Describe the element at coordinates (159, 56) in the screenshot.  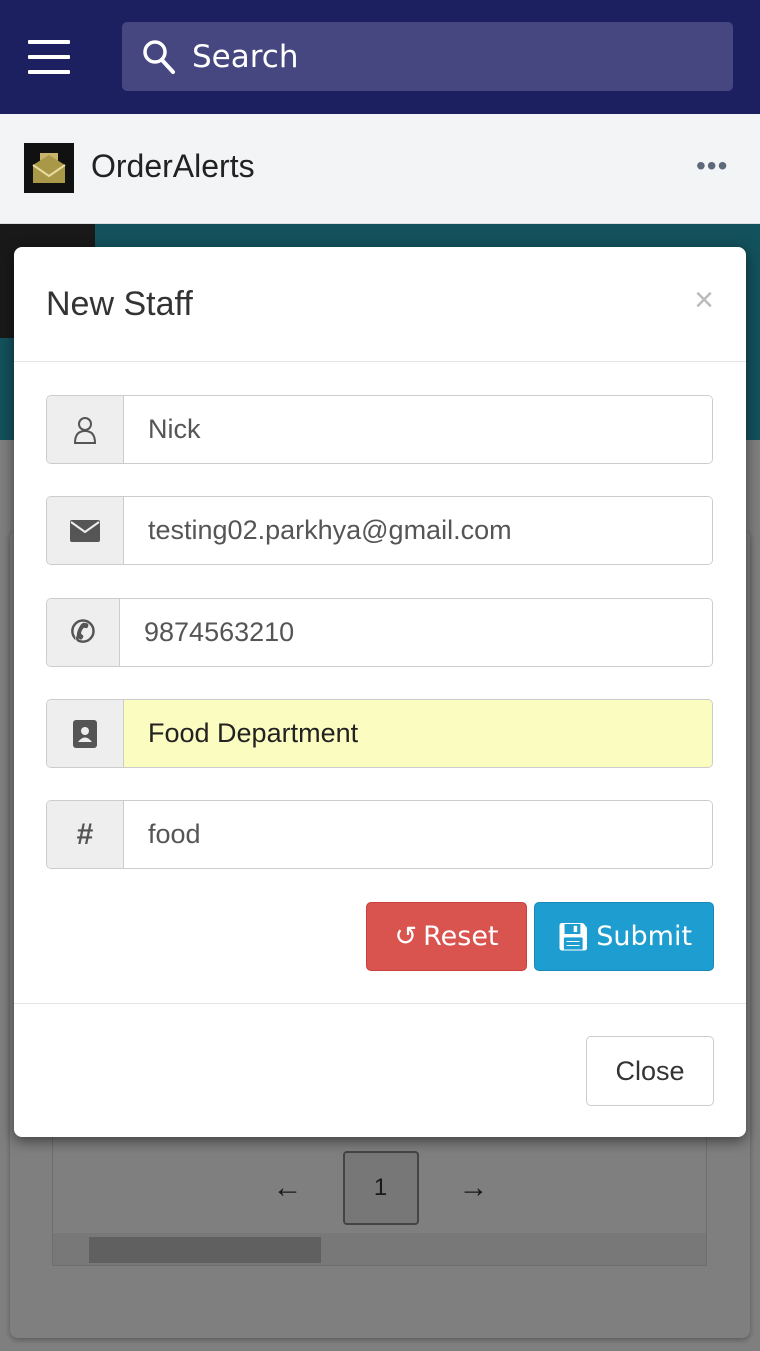
I see `search-icon` at that location.